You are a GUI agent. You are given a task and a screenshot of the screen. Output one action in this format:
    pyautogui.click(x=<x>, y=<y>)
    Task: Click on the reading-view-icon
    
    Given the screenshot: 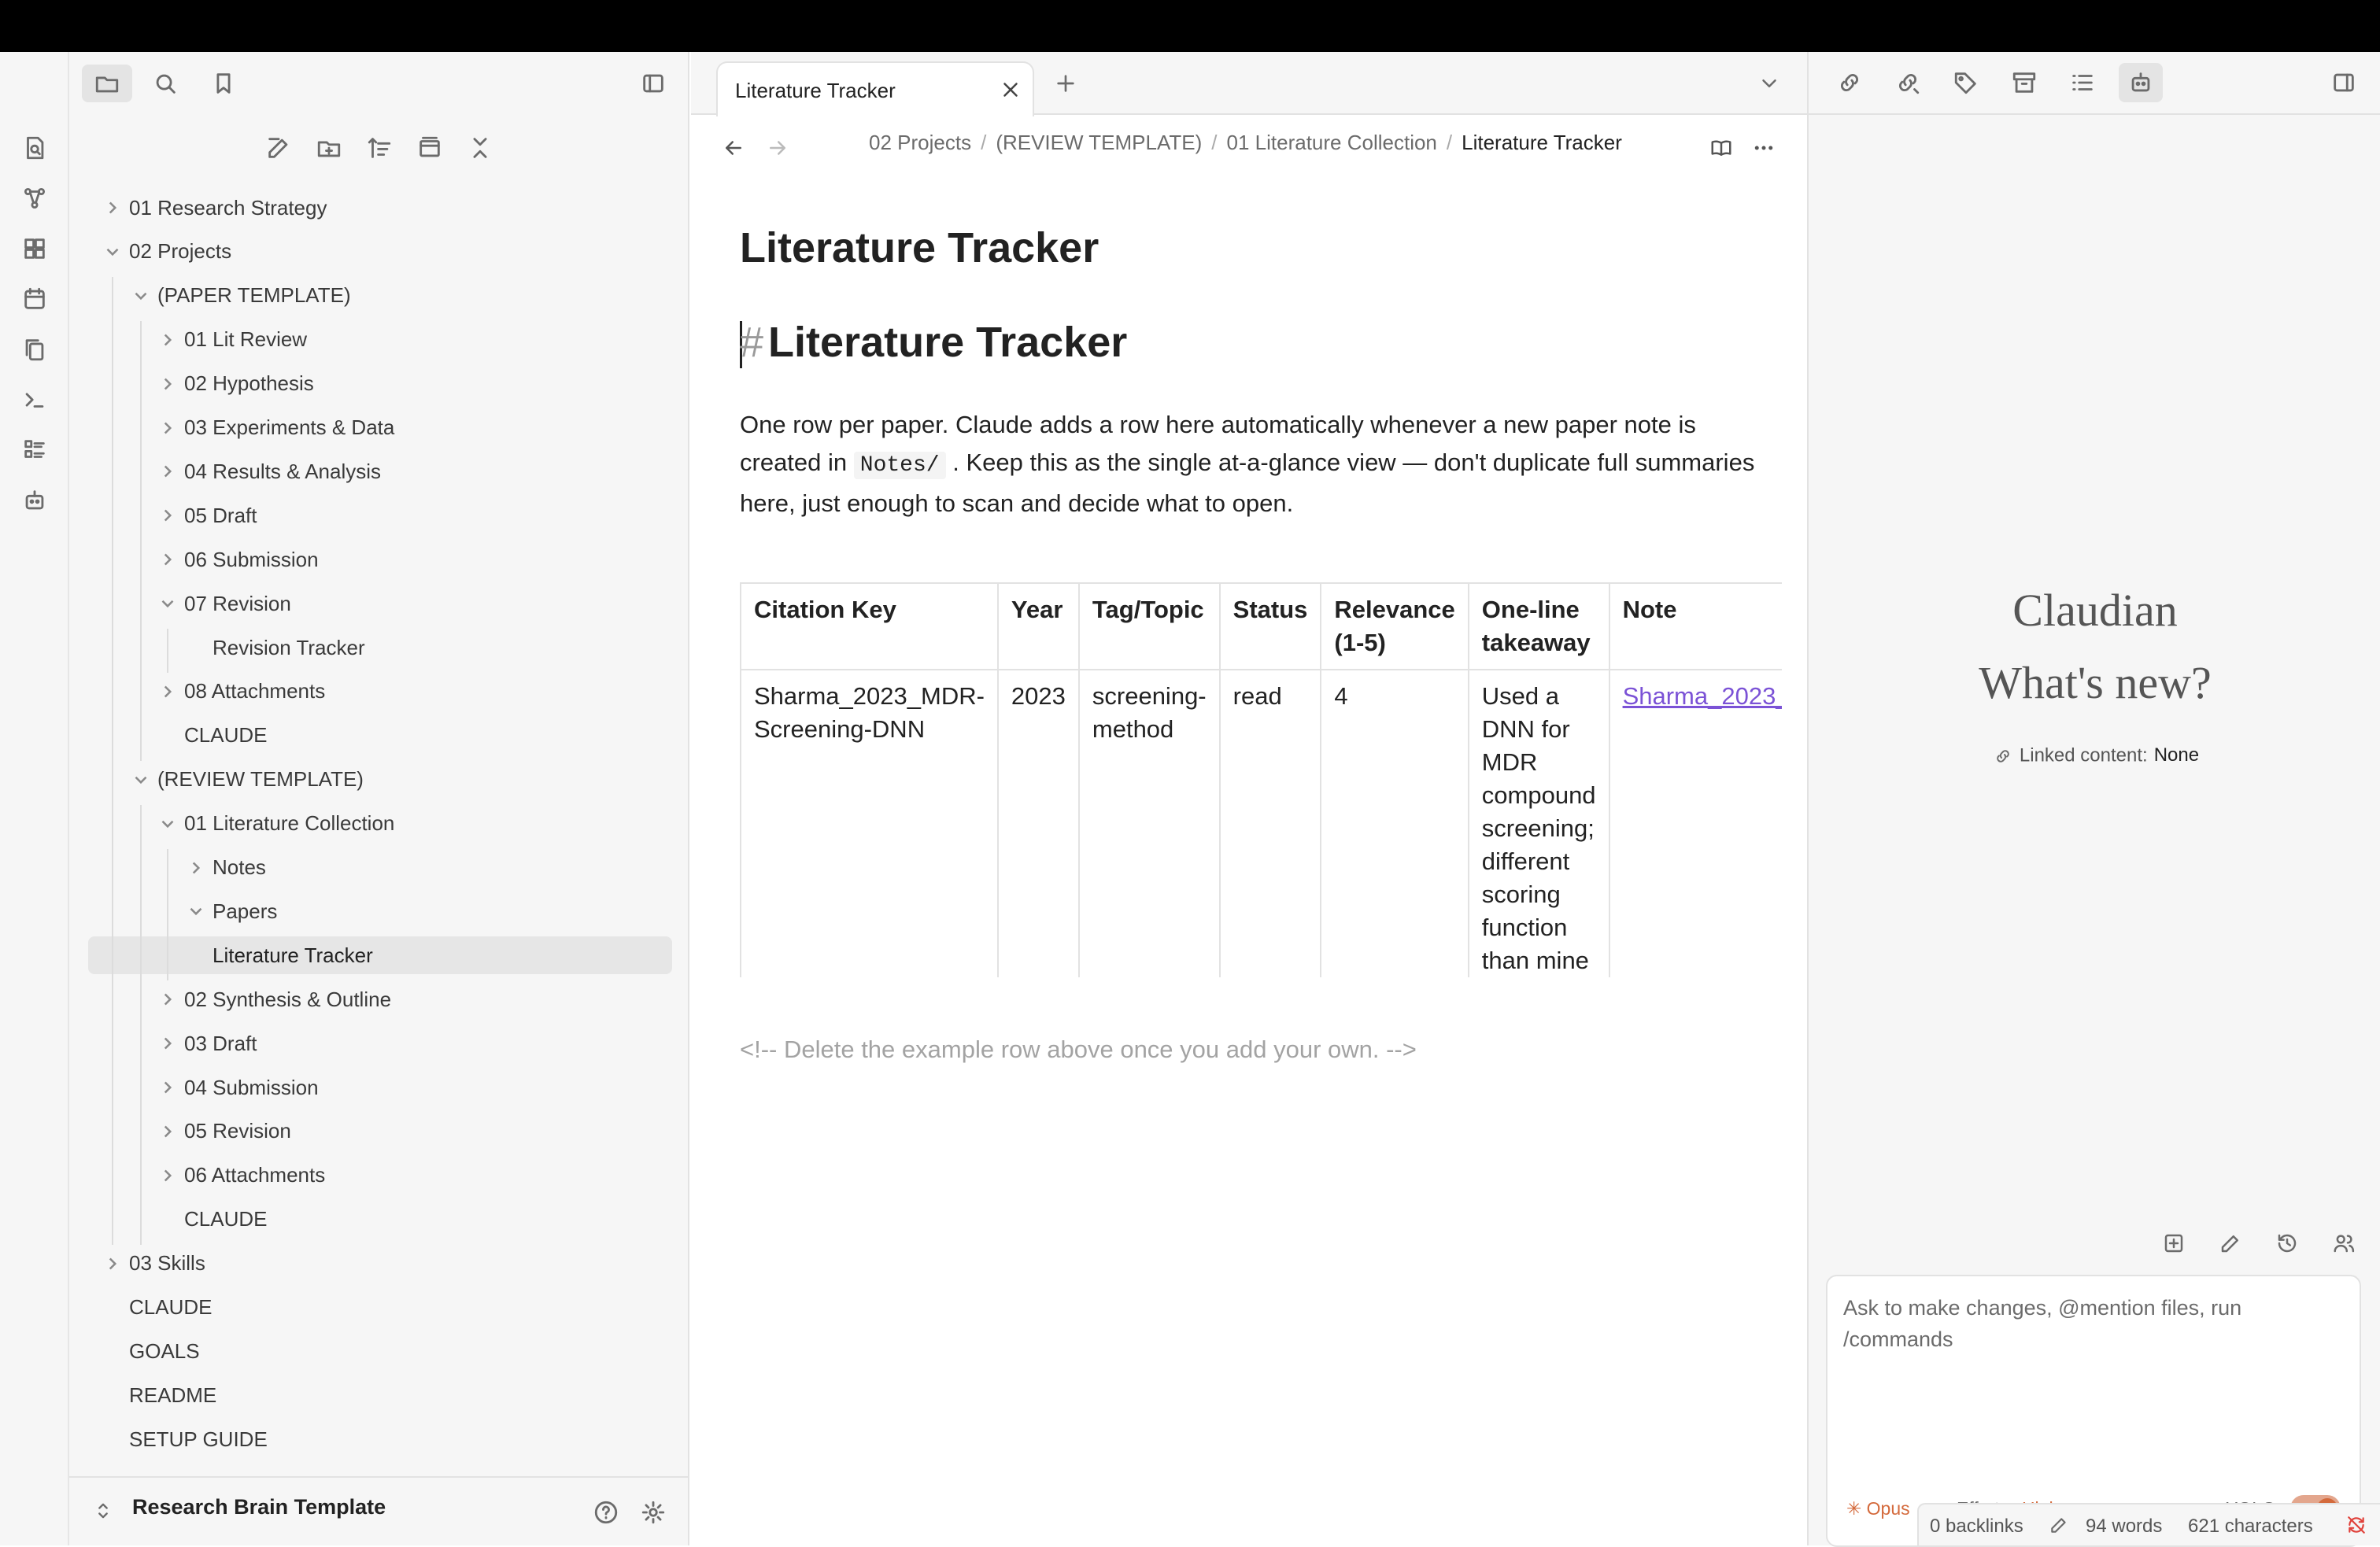 What is the action you would take?
    pyautogui.click(x=1721, y=147)
    